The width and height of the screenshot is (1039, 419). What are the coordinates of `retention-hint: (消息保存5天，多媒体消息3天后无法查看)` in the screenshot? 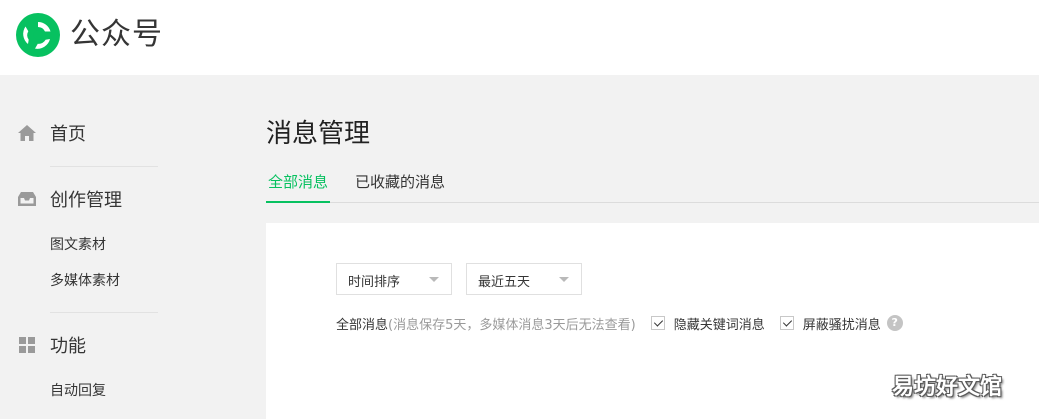 It's located at (512, 325).